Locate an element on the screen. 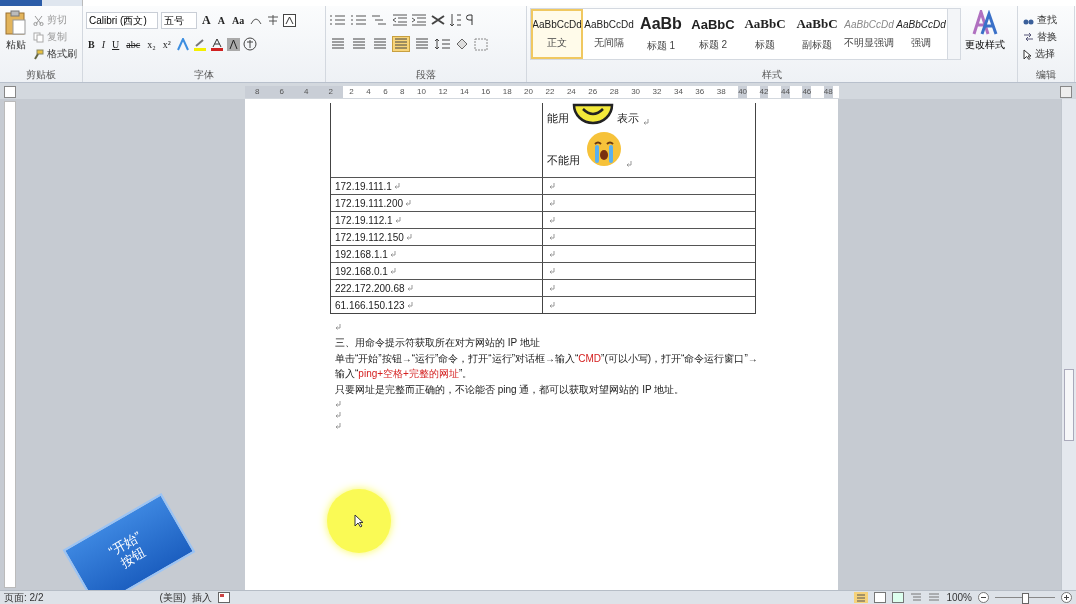 The width and height of the screenshot is (1076, 604). web-layout-icon is located at coordinates (898, 597).